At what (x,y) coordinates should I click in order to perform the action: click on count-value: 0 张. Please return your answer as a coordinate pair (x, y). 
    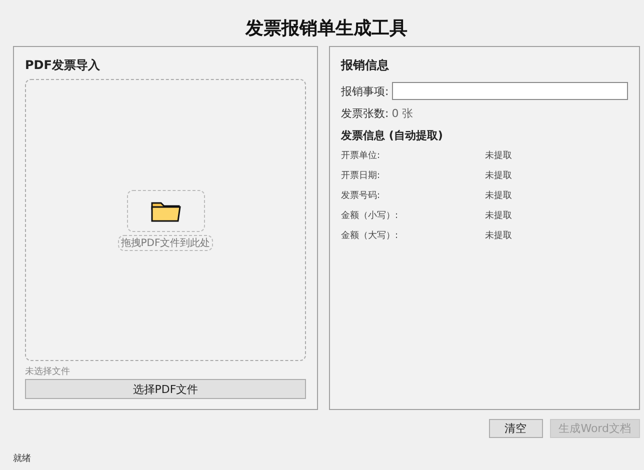
    Looking at the image, I should click on (403, 113).